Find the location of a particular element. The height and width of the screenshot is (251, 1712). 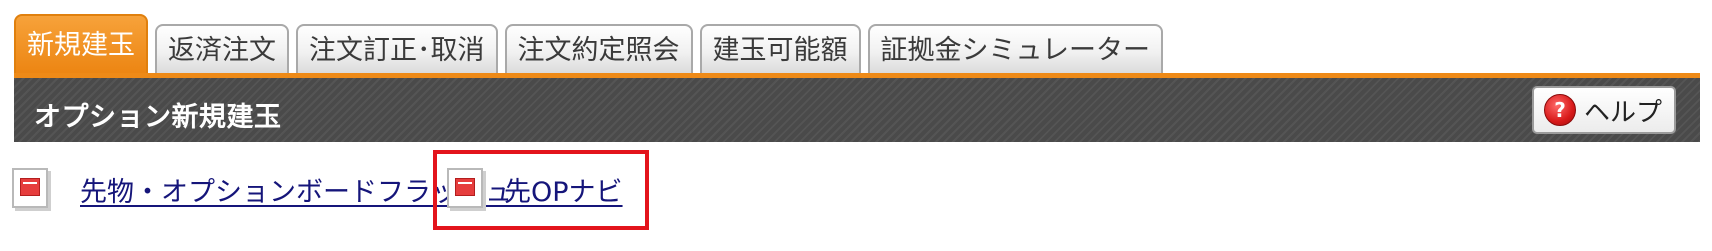

page-title: オプション新規建玉 is located at coordinates (158, 117).